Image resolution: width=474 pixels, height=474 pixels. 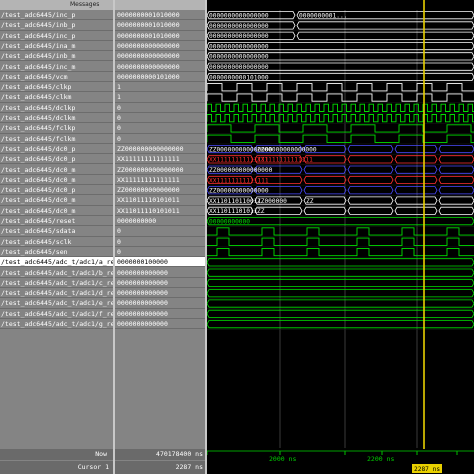 What do you see at coordinates (56, 108) in the screenshot?
I see `signal-name-row: /test_adc6445/dclkp` at bounding box center [56, 108].